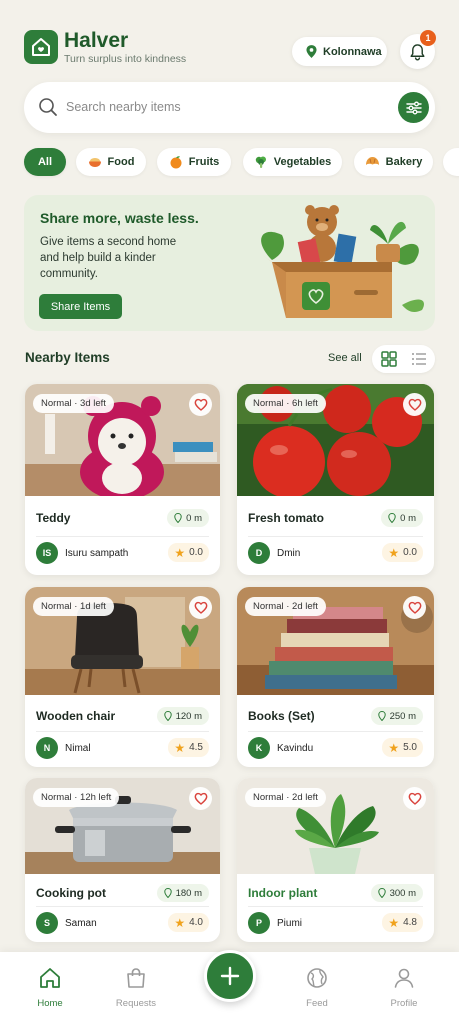  I want to click on category-label: Food, so click(121, 162).